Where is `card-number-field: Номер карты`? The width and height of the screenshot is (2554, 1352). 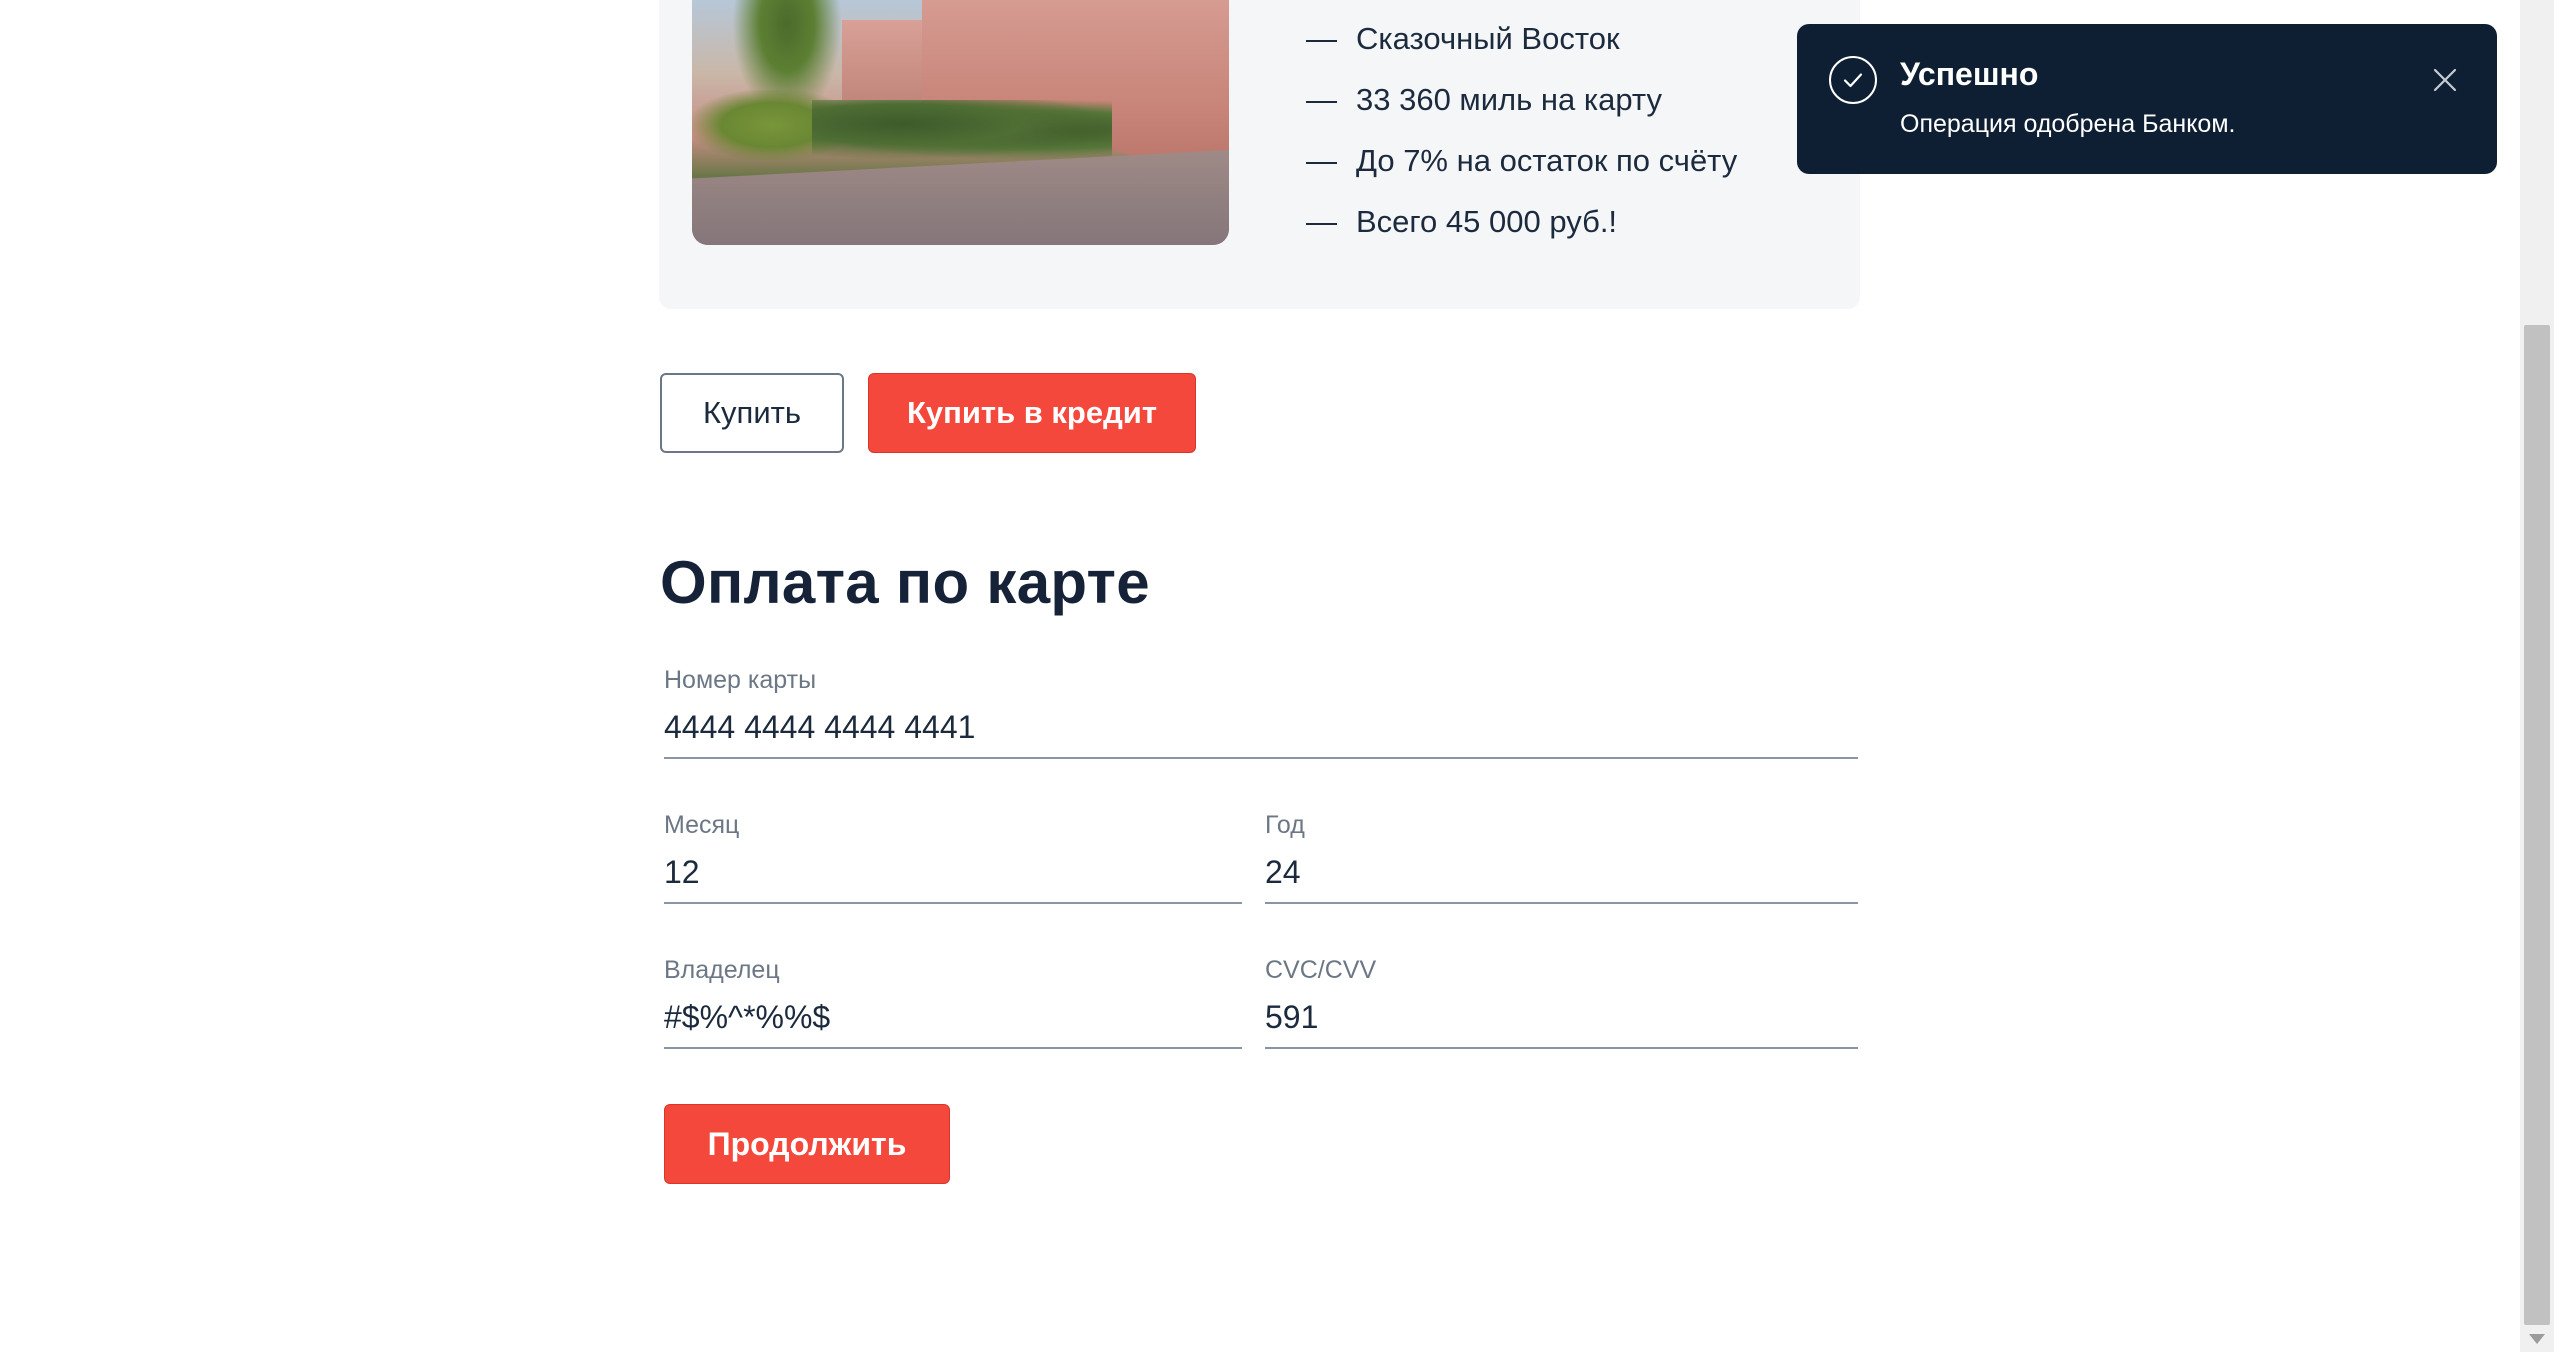 card-number-field: Номер карты is located at coordinates (1261, 712).